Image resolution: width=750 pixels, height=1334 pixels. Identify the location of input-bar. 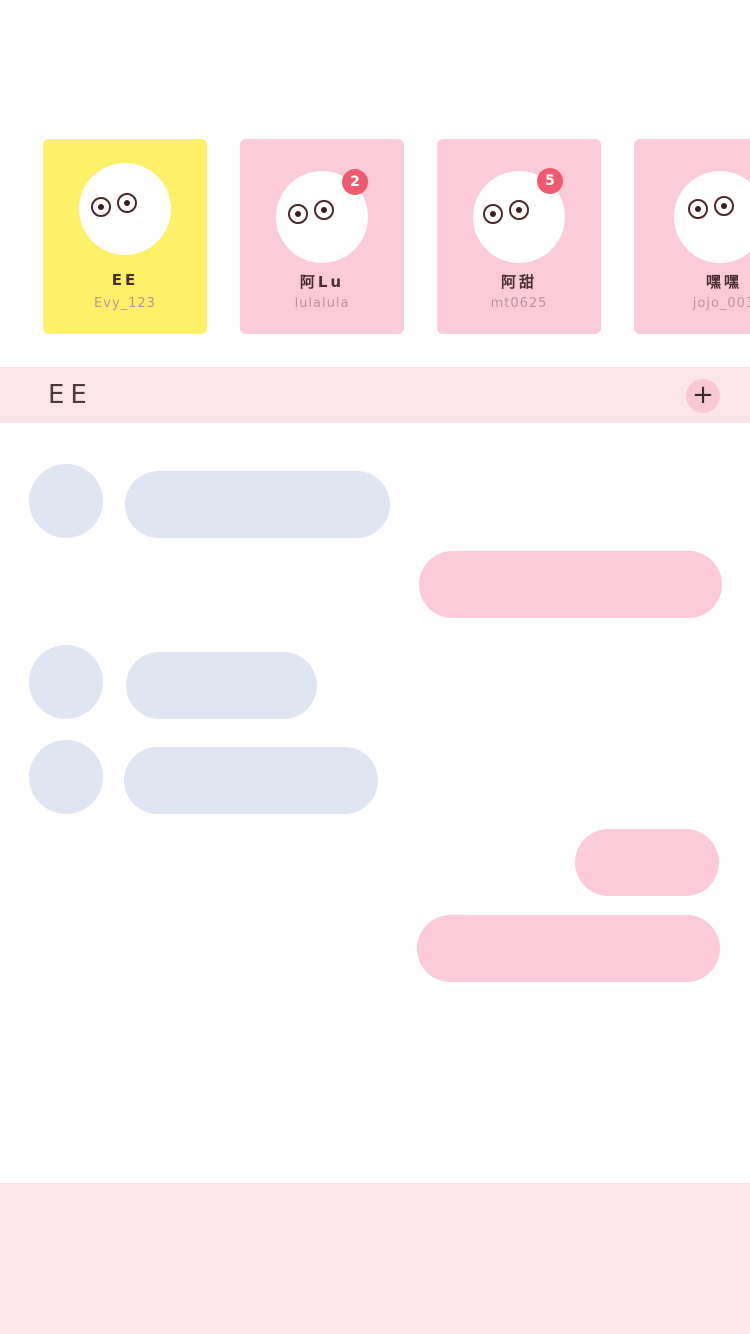
(375, 1258).